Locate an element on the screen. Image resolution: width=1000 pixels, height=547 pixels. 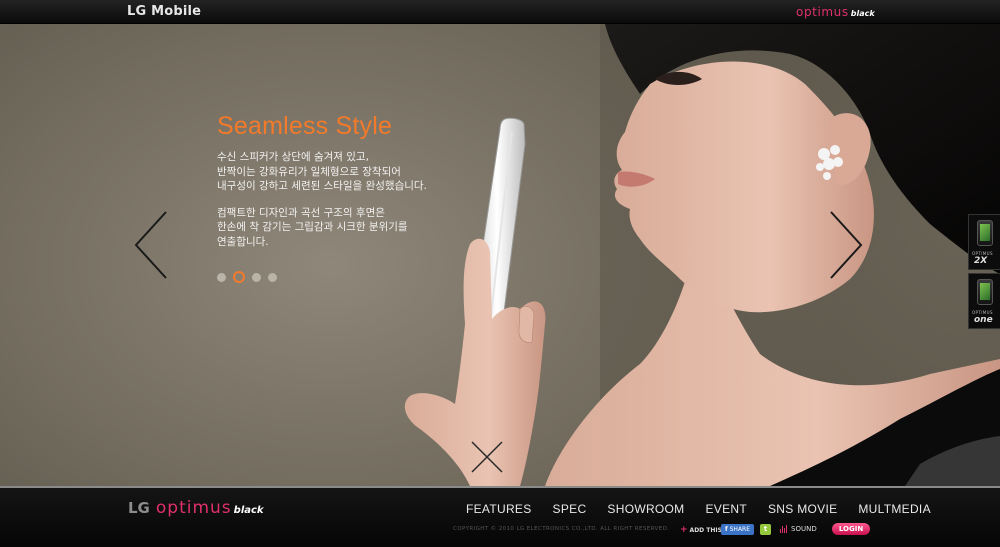
text-line: 반짝이는 강화유리가 일체형으로 장착되어 is located at coordinates (309, 171).